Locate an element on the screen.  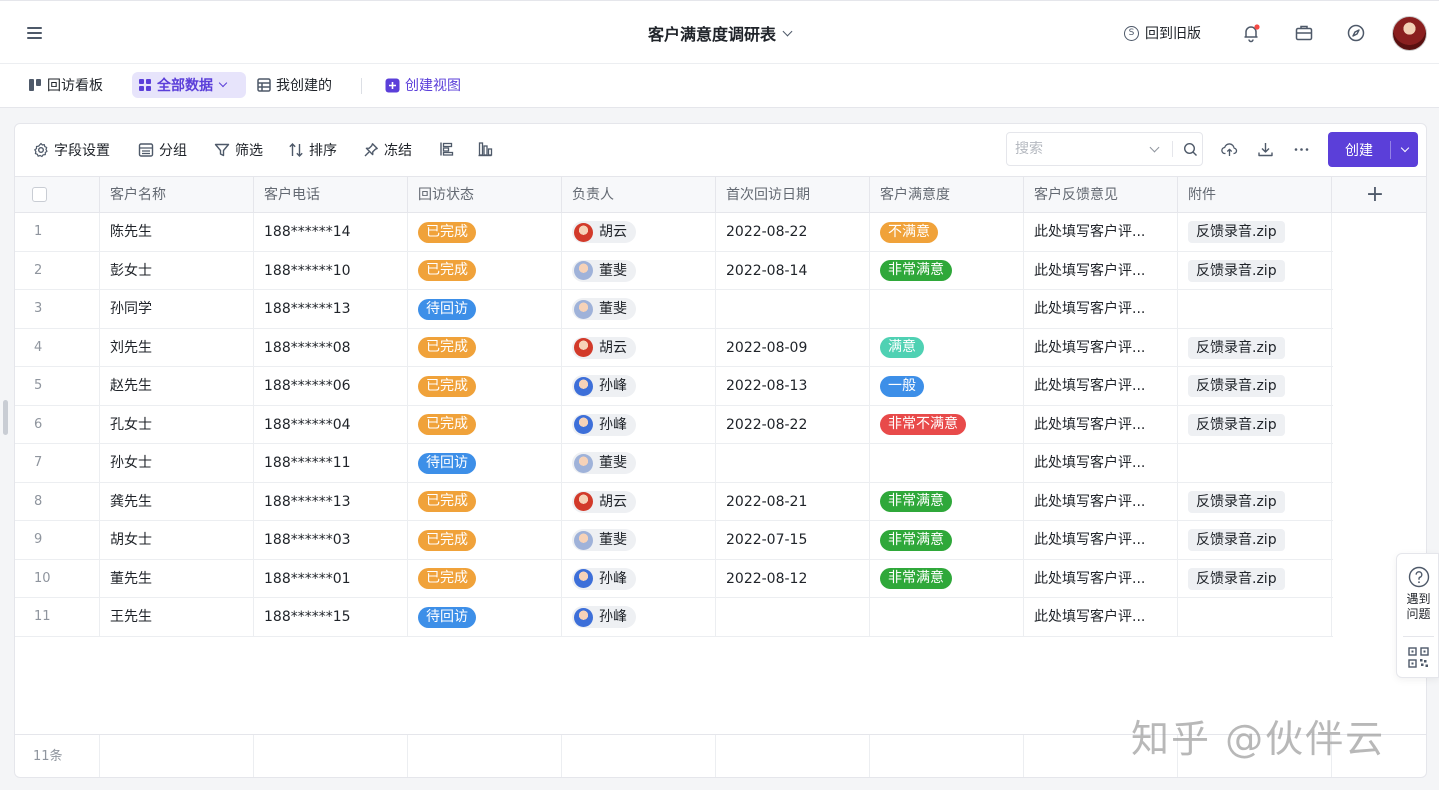
table-cell: 满意 is located at coordinates (947, 347).